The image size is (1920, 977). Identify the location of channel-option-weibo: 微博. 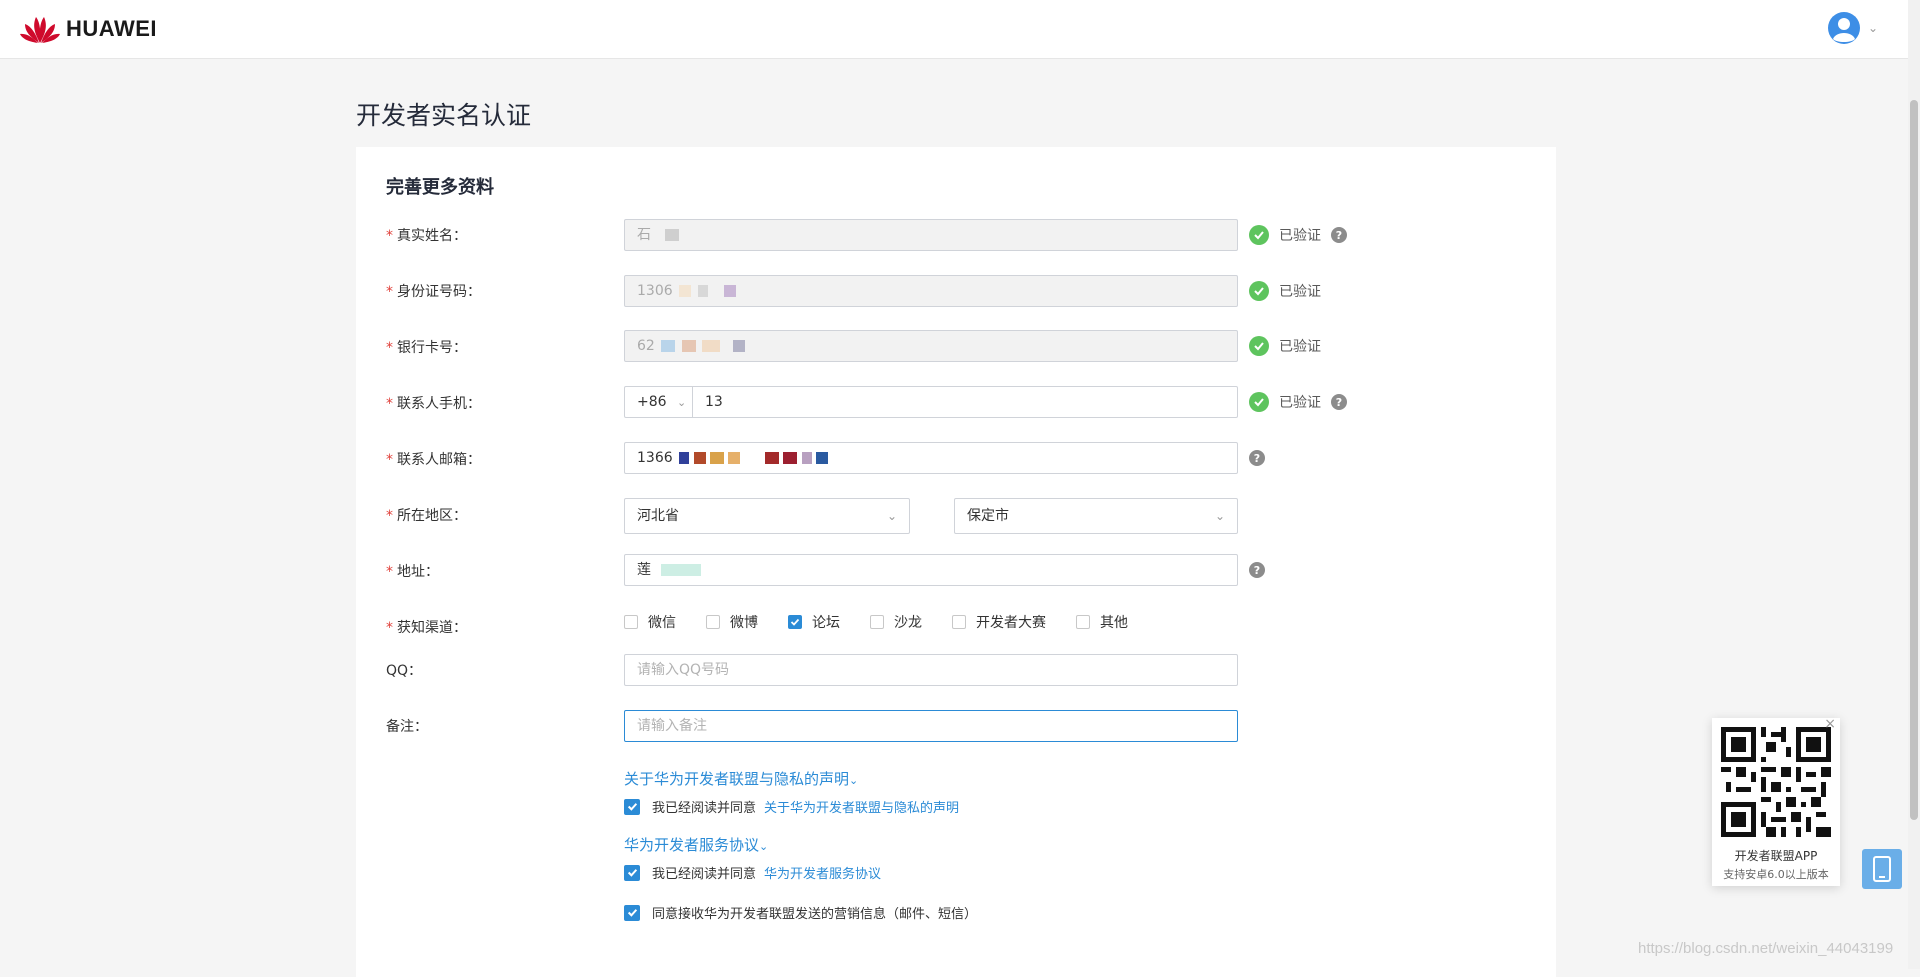
(732, 622).